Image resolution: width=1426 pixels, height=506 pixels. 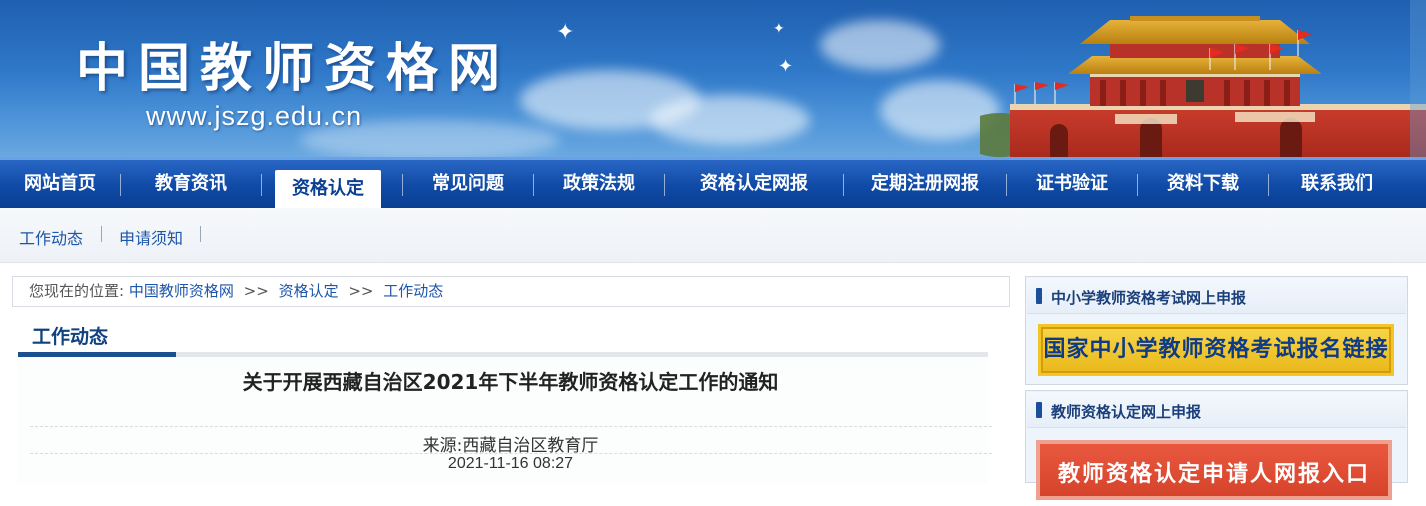 I want to click on site-url: www.jszg.edu.cn, so click(x=254, y=116).